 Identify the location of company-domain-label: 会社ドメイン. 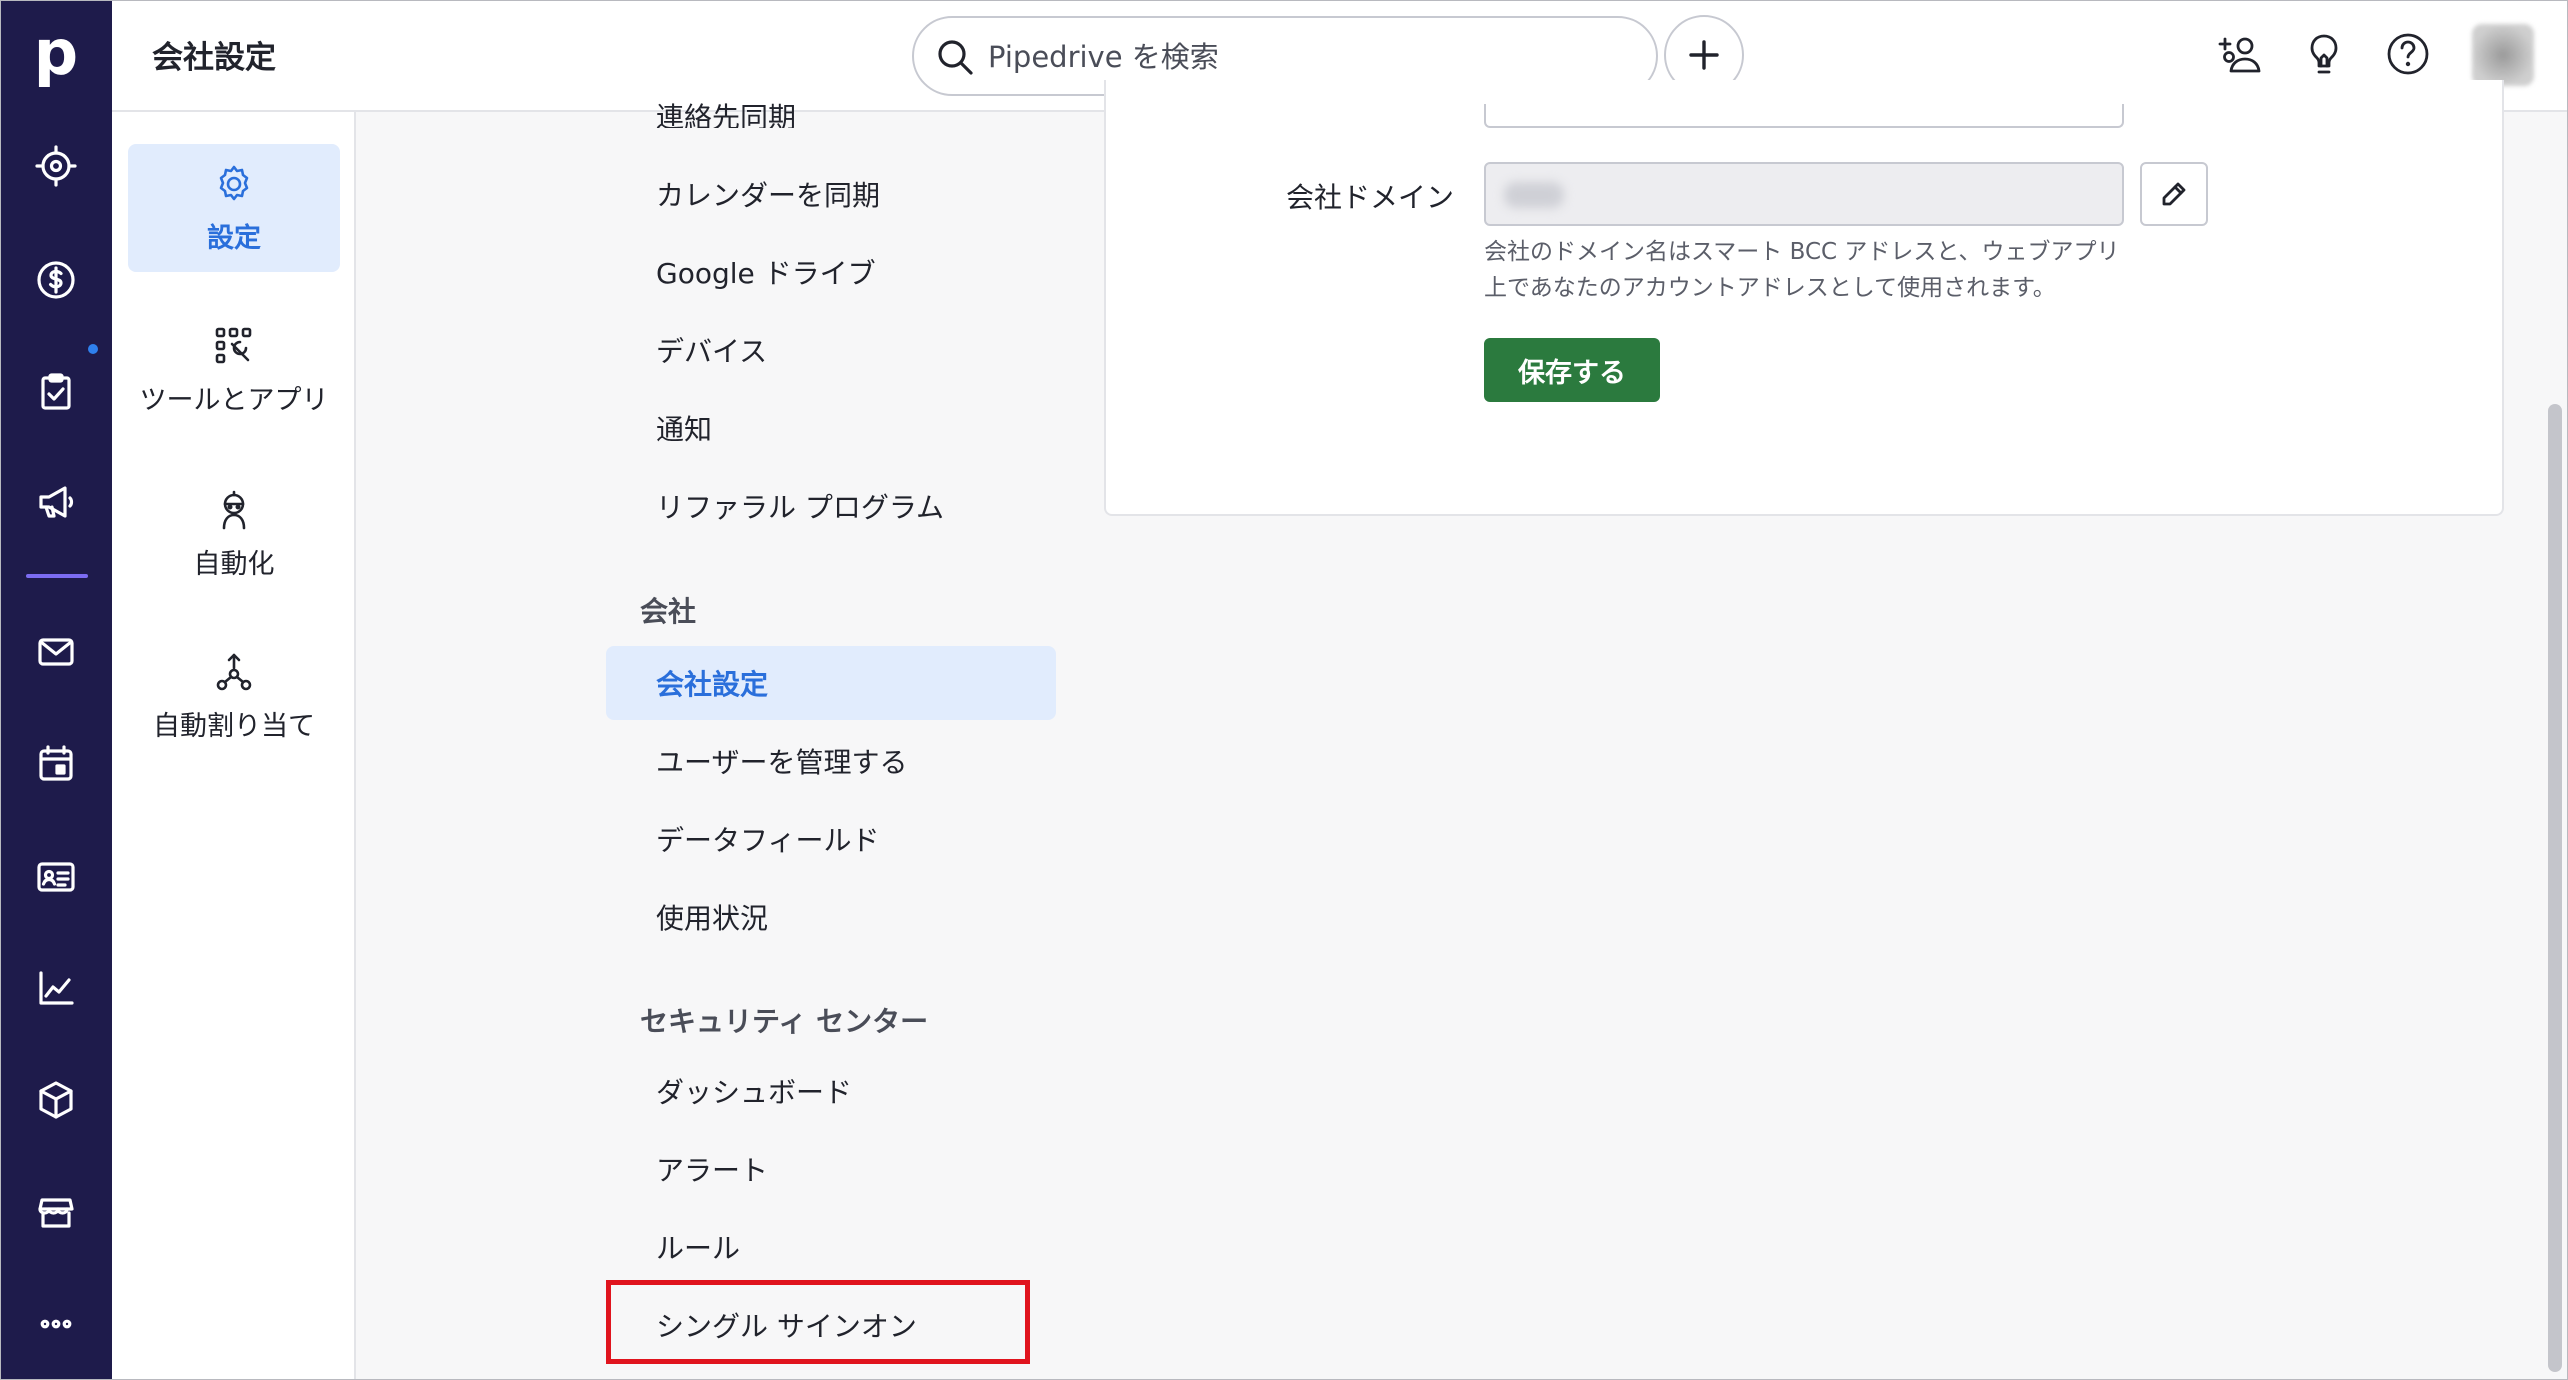
(1370, 197).